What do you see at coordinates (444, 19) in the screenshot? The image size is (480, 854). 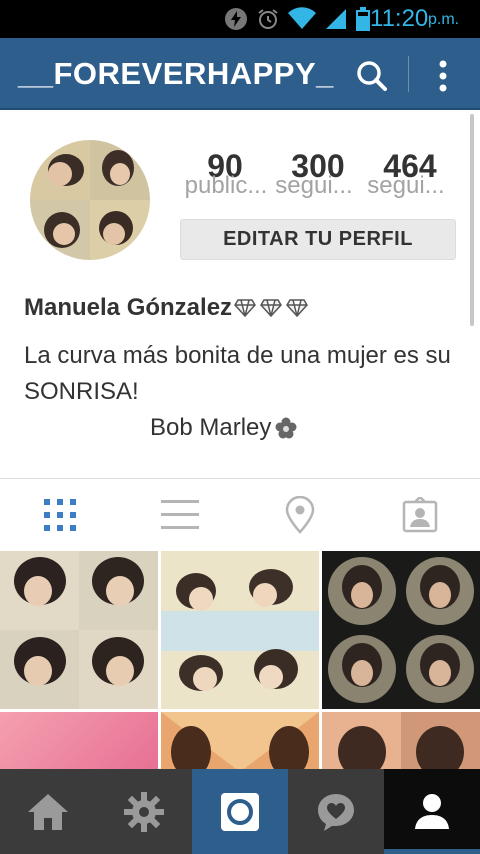 I see `status-ampm: p.m.` at bounding box center [444, 19].